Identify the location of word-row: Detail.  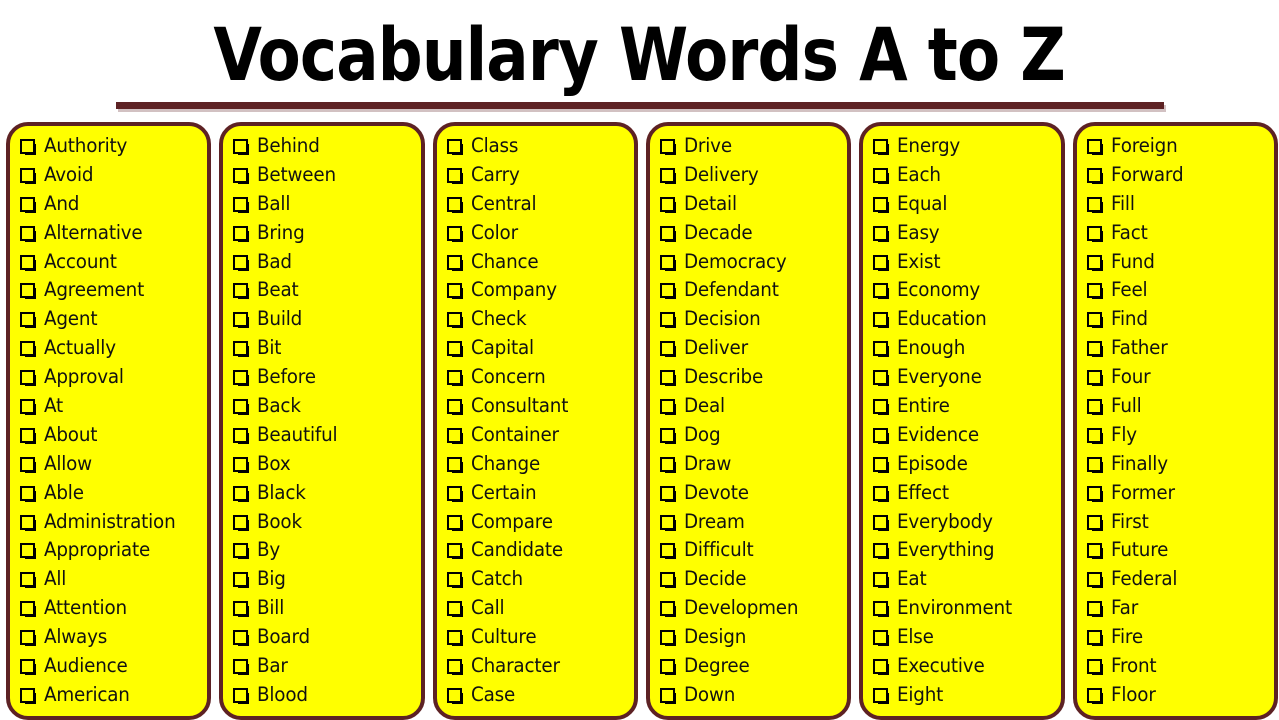
(752, 204).